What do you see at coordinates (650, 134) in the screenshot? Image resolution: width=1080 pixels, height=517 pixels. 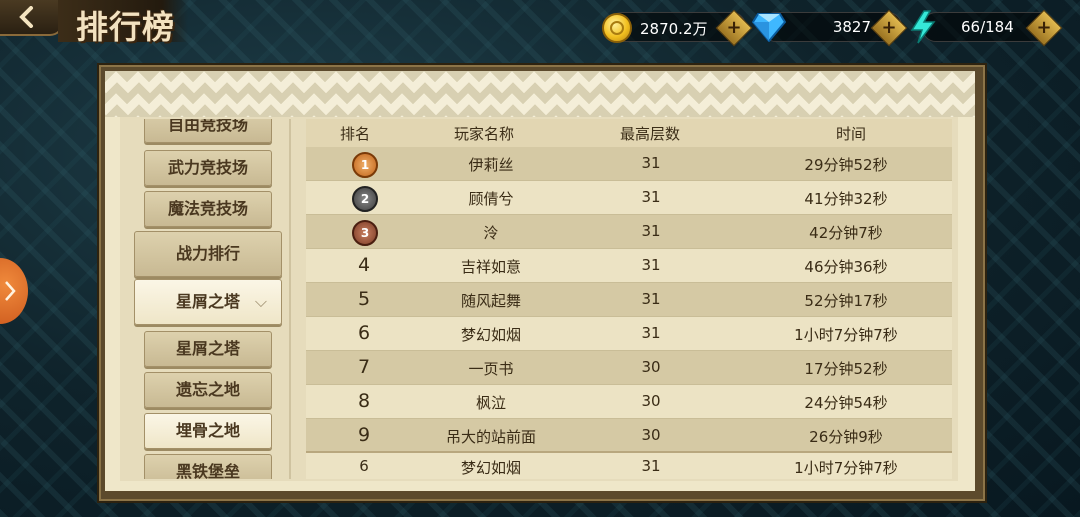 I see `header-max-floor: 最高层数` at bounding box center [650, 134].